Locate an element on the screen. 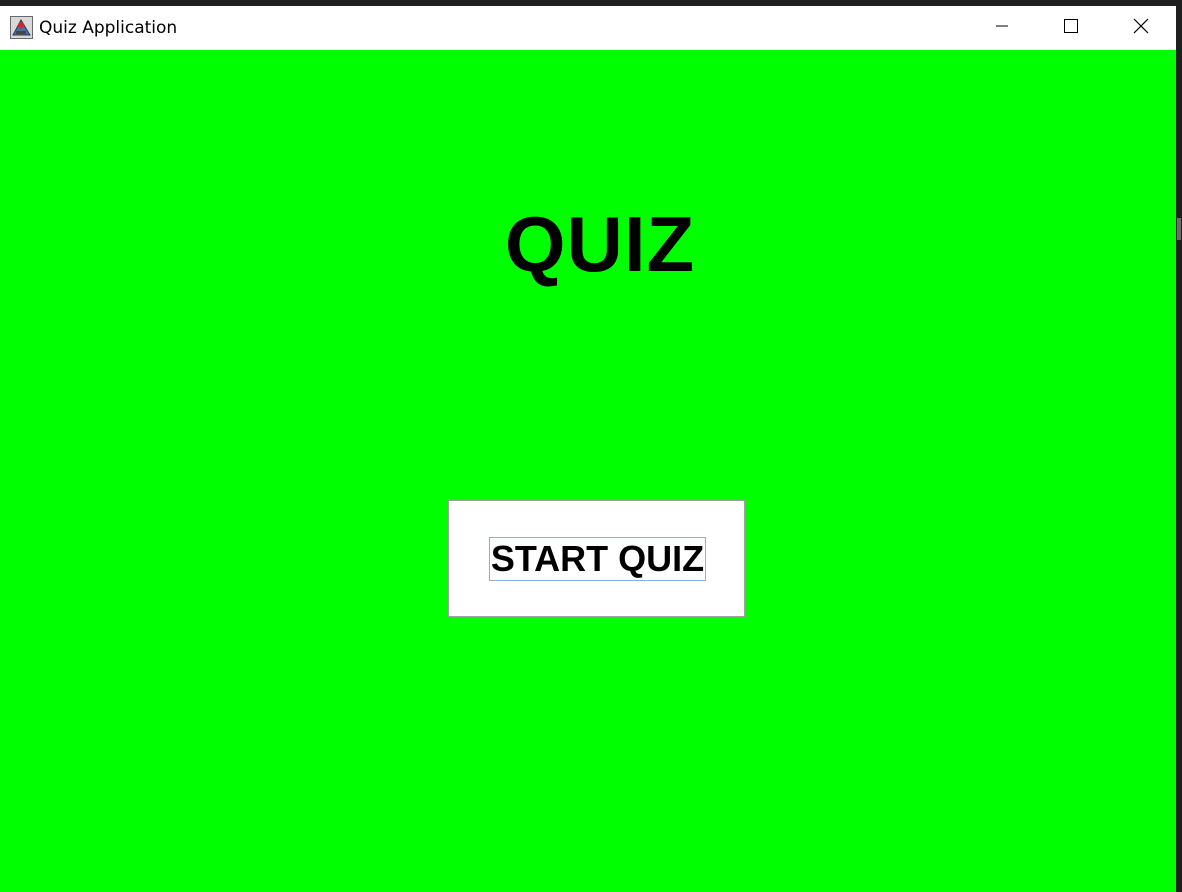 The image size is (1182, 892). start-quiz-button-label: START QUIZ is located at coordinates (597, 558).